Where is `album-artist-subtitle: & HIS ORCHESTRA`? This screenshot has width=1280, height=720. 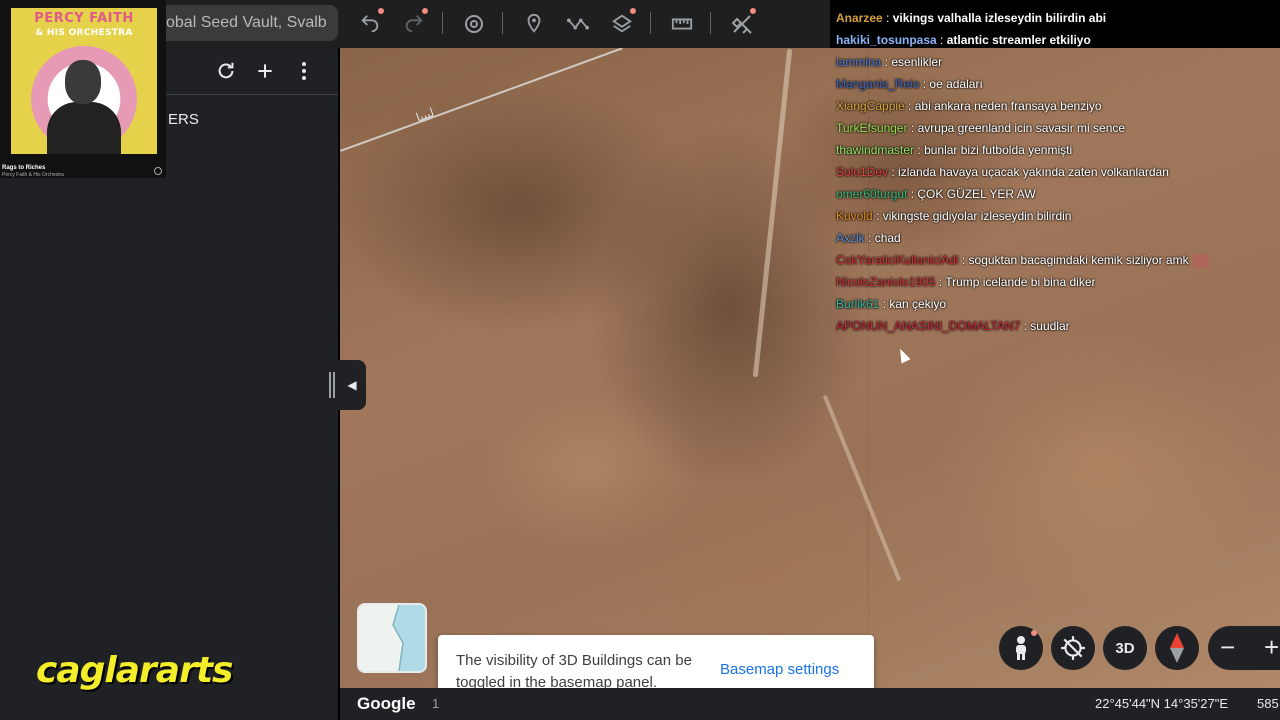
album-artist-subtitle: & HIS ORCHESTRA is located at coordinates (84, 33).